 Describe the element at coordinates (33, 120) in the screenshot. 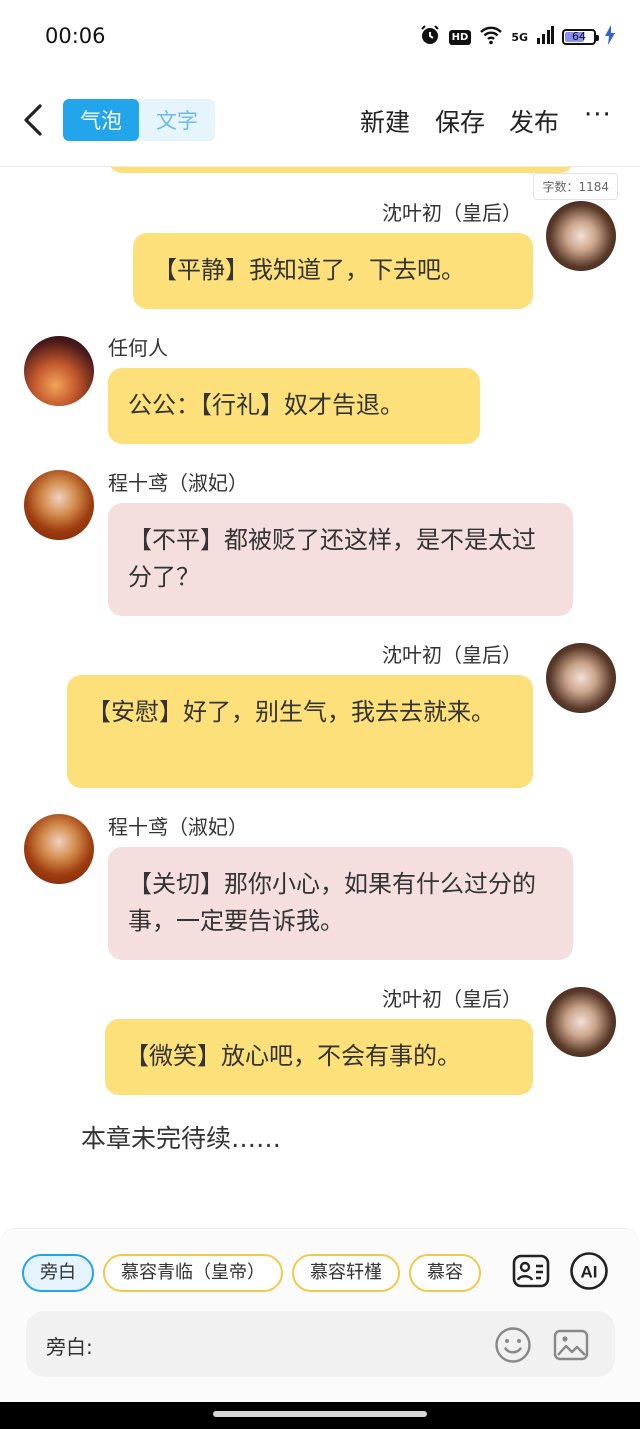

I see `chevron-left-icon` at that location.